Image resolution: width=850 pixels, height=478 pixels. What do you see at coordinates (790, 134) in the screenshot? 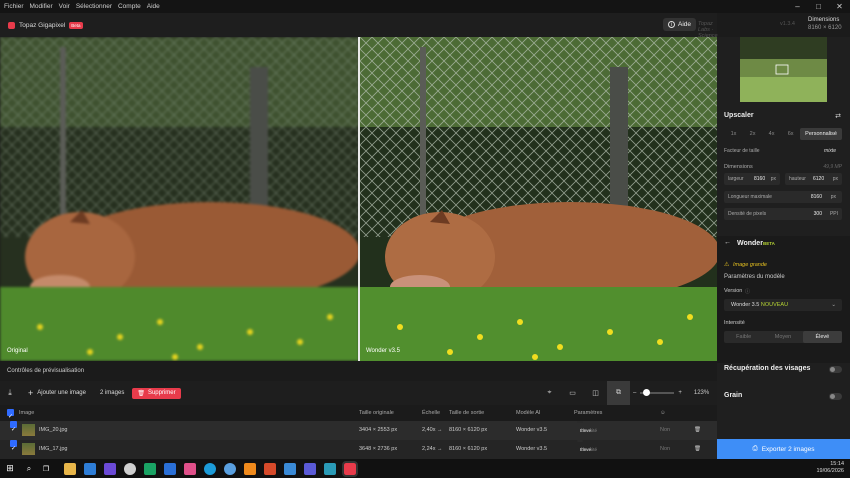
I see `scale-6x: 6x` at bounding box center [790, 134].